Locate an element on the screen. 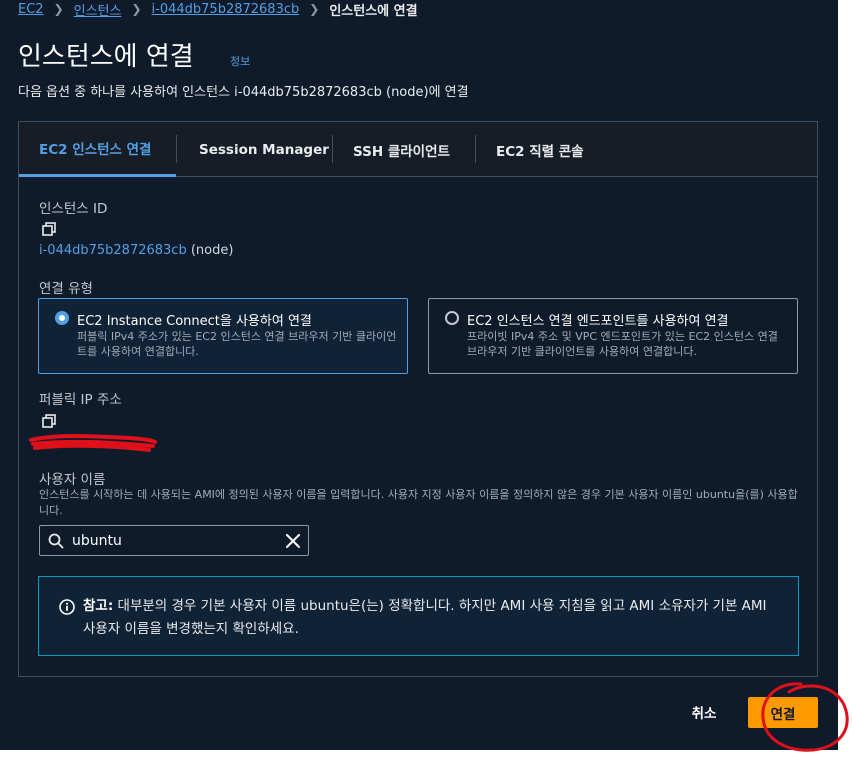  page-title: 인스턴스에 연결 is located at coordinates (106, 57).